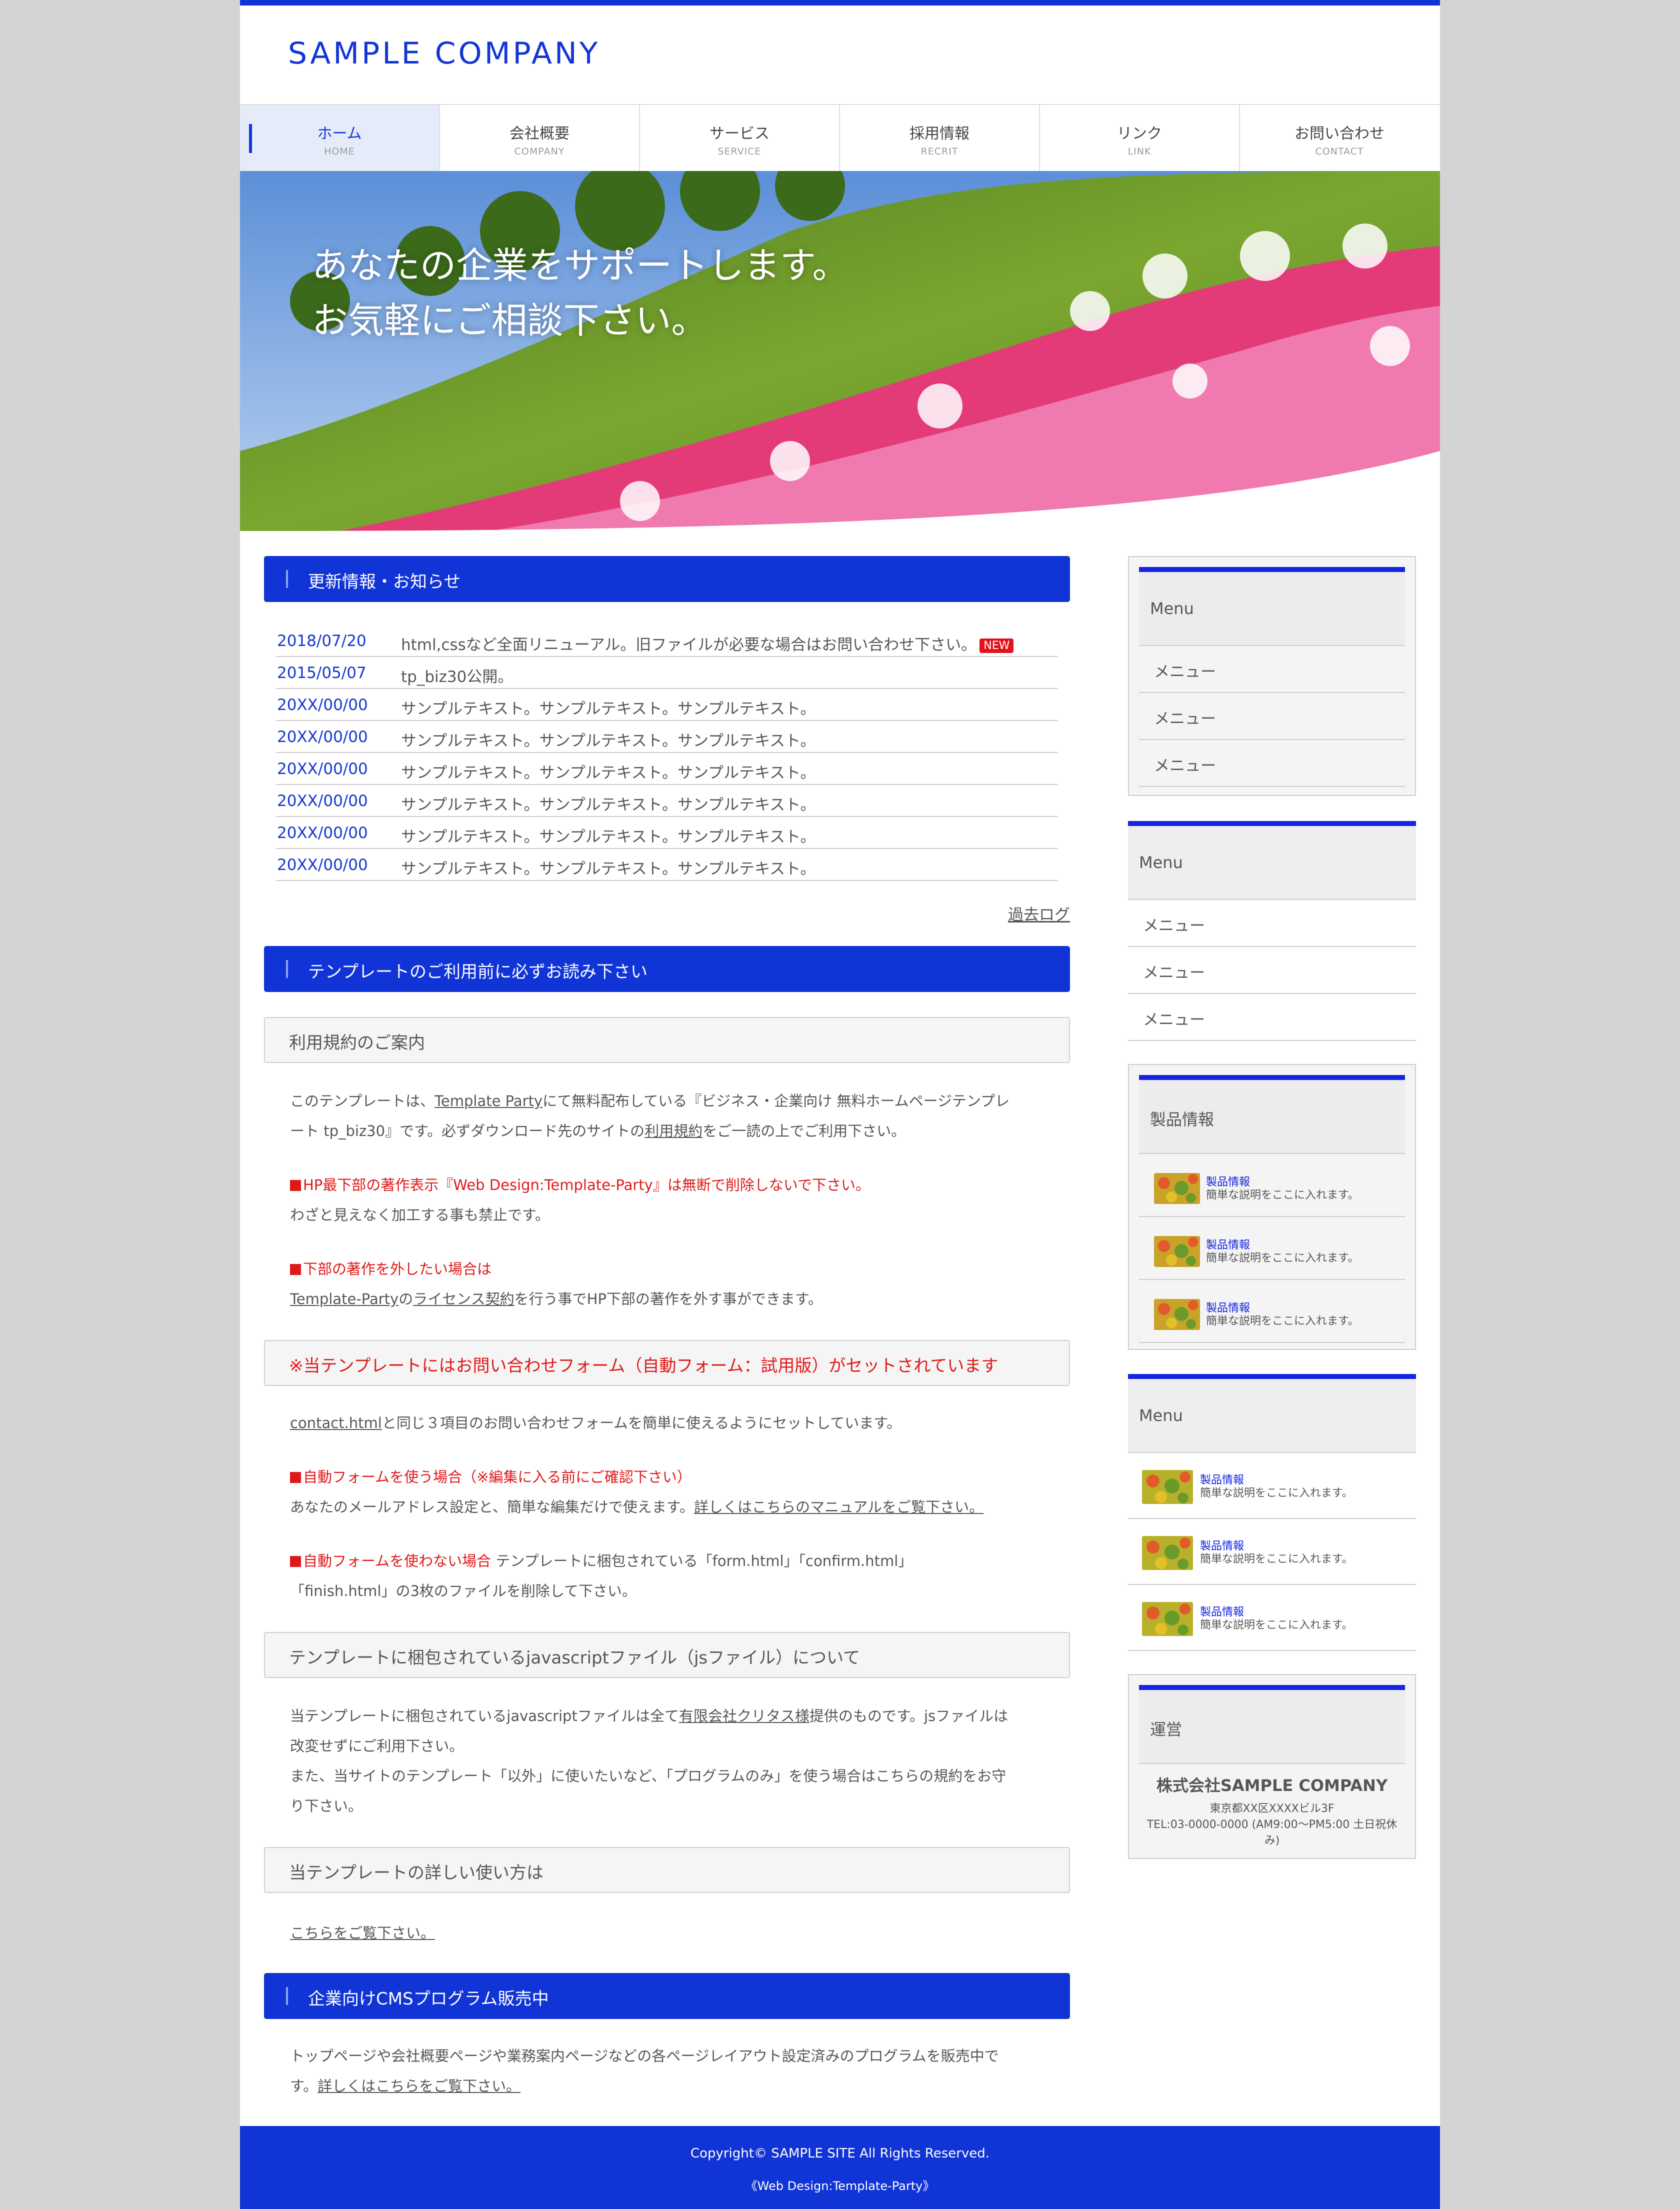  What do you see at coordinates (250, 138) in the screenshot?
I see `active-marker` at bounding box center [250, 138].